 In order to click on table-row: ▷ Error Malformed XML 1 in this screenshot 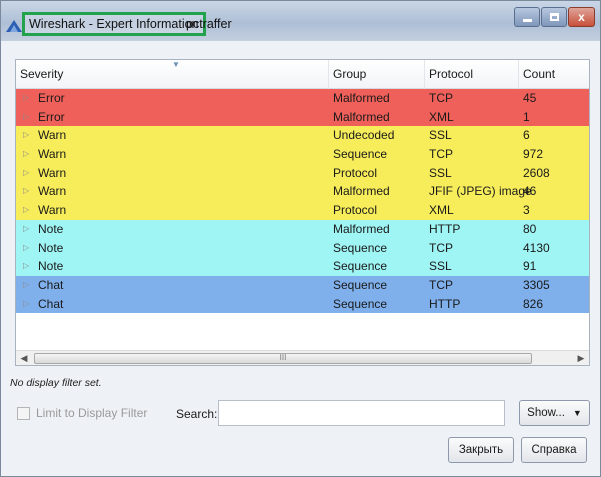, I will do `click(302, 117)`.